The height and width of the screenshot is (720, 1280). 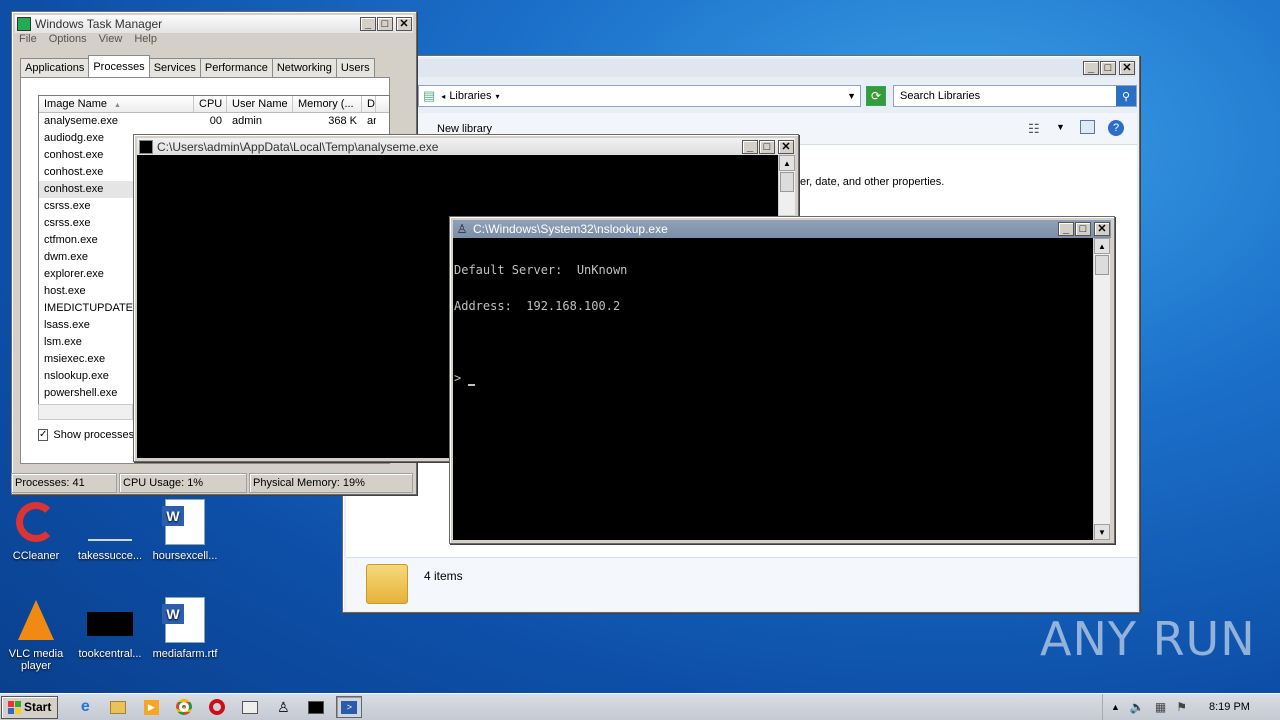 What do you see at coordinates (145, 39) in the screenshot?
I see `menu-help: Help` at bounding box center [145, 39].